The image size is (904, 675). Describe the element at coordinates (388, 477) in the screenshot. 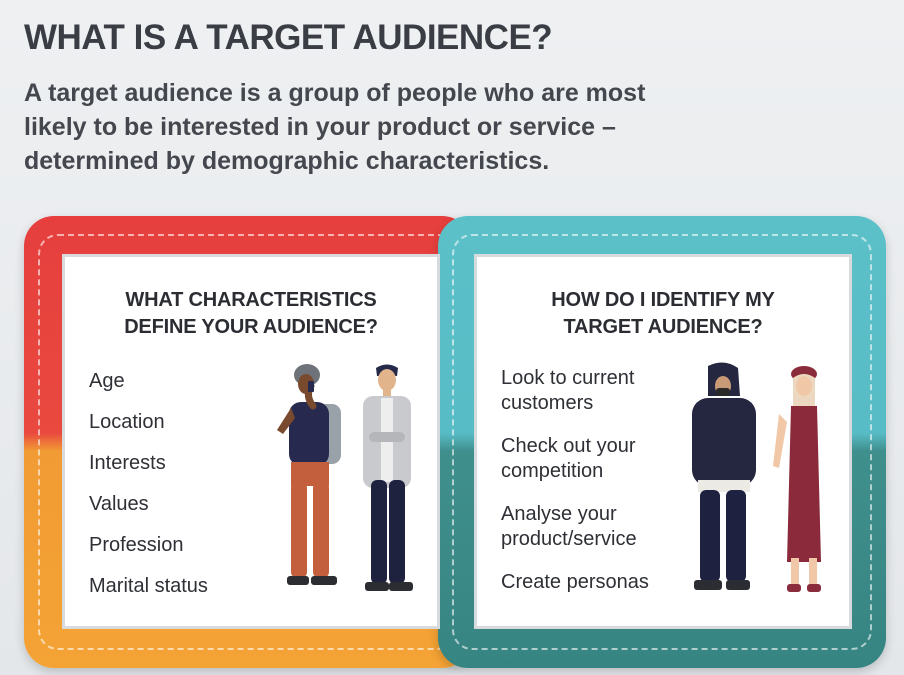

I see `man-in-blazer-illustration` at that location.